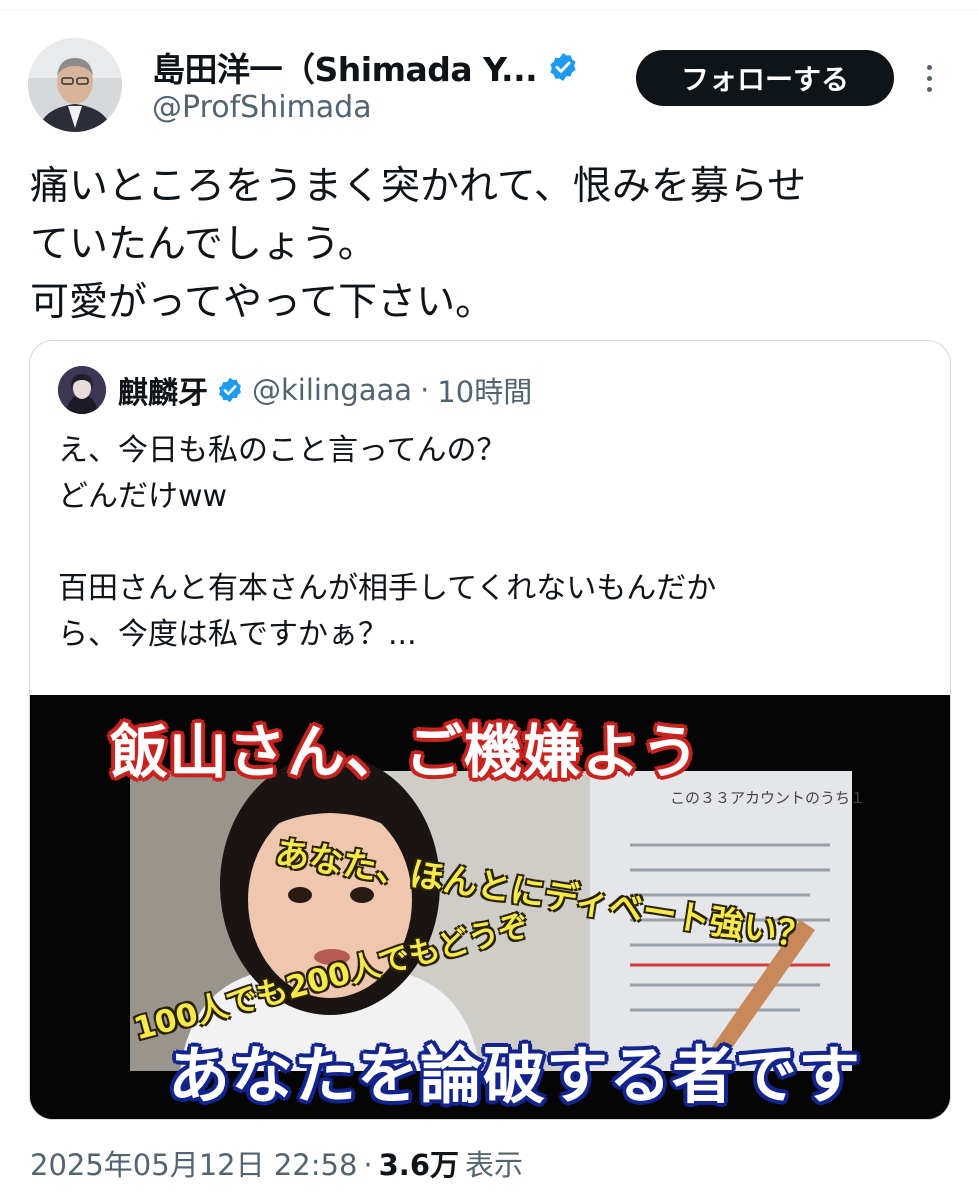 Image resolution: width=979 pixels, height=1200 pixels. I want to click on quoted-author-handle: @kilingaaa, so click(332, 390).